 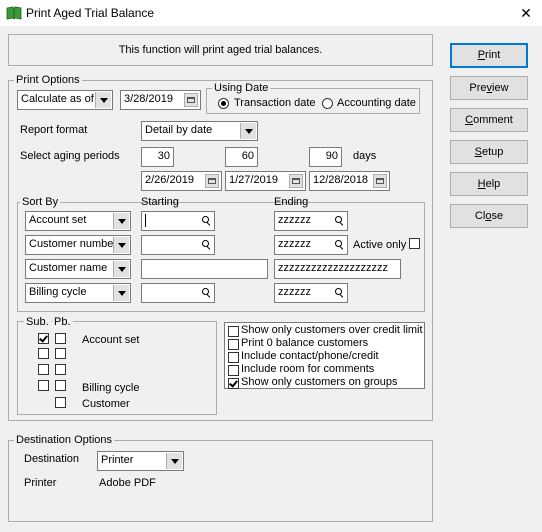 What do you see at coordinates (43, 369) in the screenshot?
I see `subtotal-row3-checkbox` at bounding box center [43, 369].